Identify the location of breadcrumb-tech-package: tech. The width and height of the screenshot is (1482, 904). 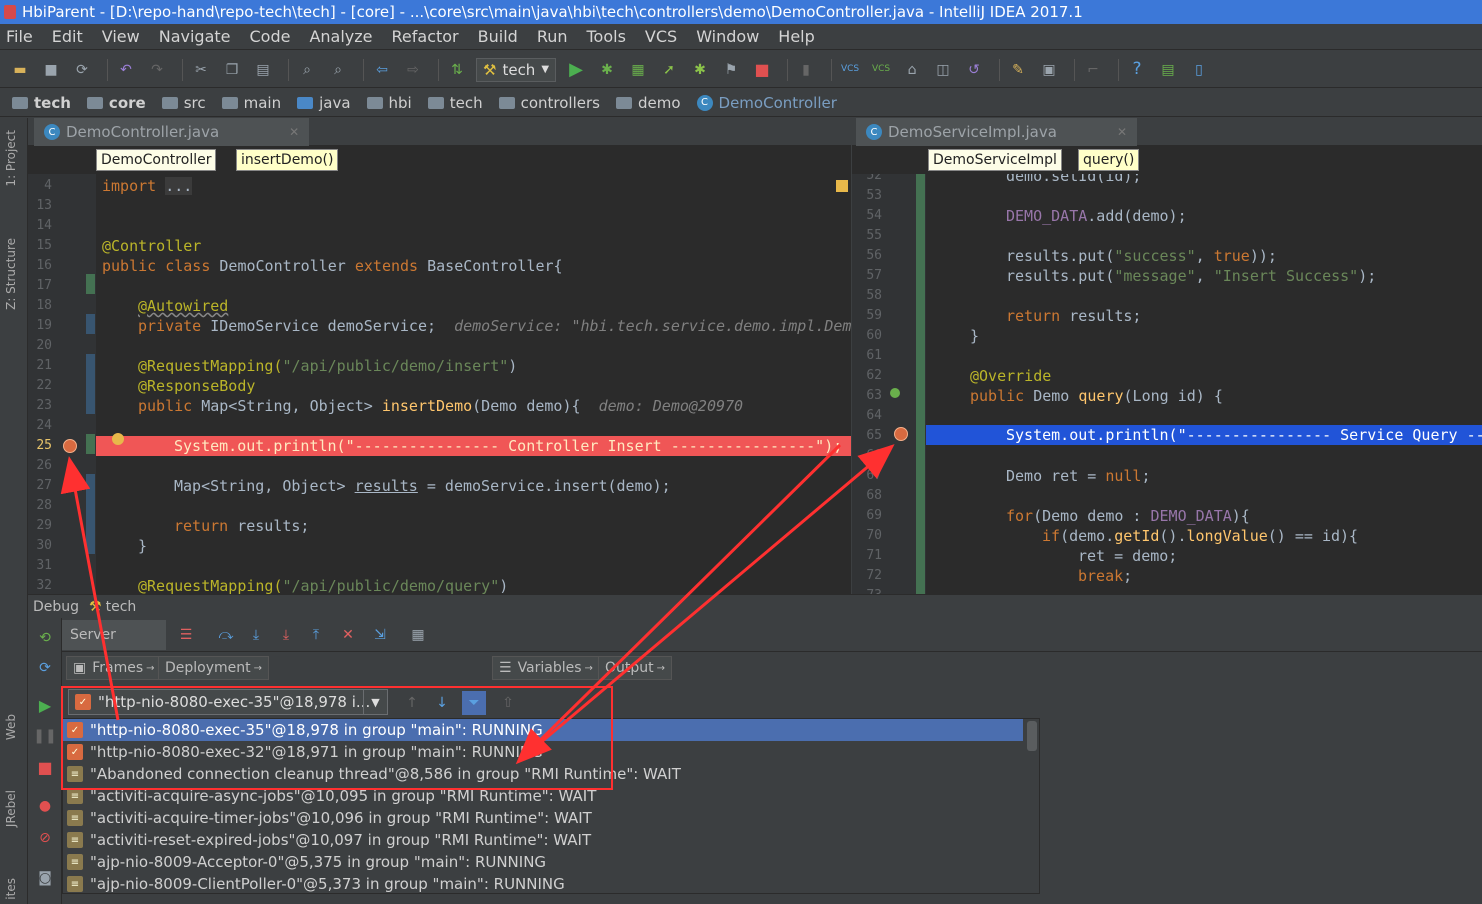
(455, 103).